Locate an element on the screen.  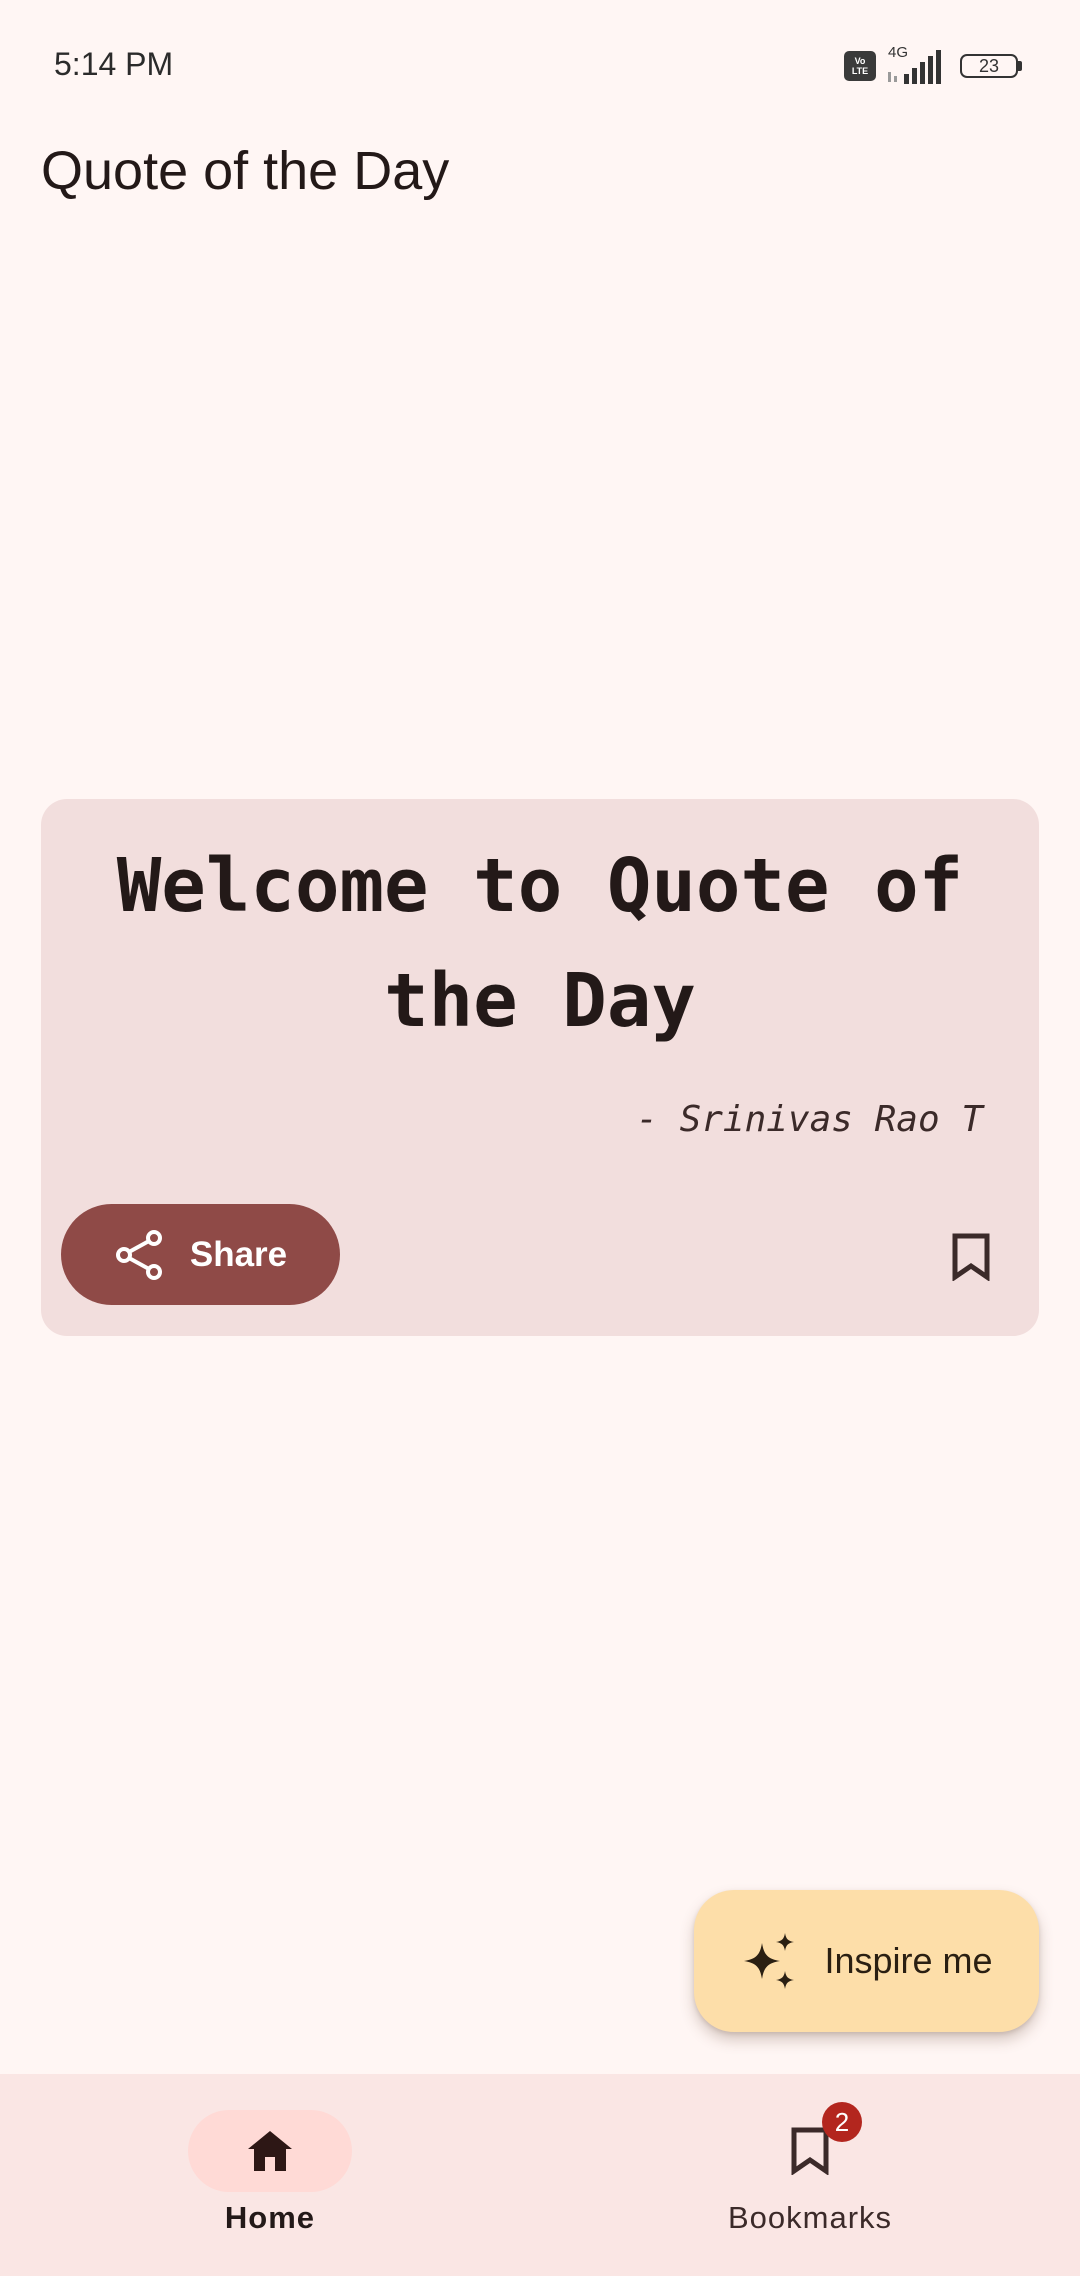
status-icons: Vo LTE 4G 23 is located at coordinates (933, 65).